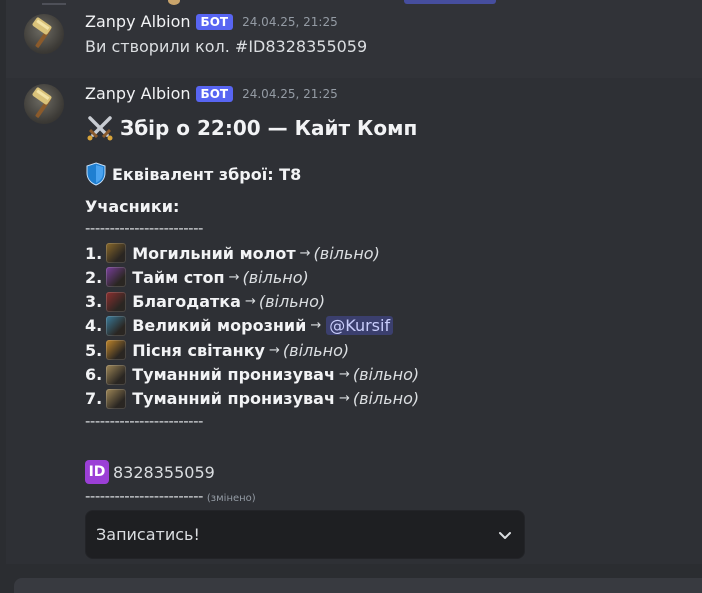 The height and width of the screenshot is (593, 702). I want to click on participant-slot: 6. Туманний пронизувач → (вільно), so click(252, 375).